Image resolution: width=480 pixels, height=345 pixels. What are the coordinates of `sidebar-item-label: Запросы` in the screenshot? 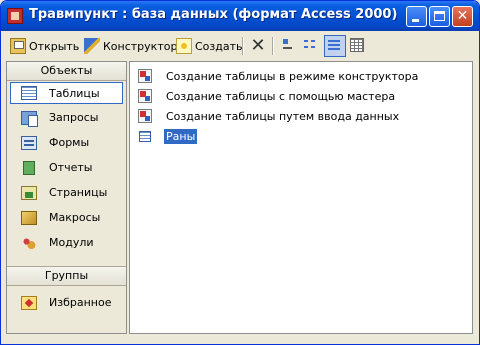 It's located at (74, 117).